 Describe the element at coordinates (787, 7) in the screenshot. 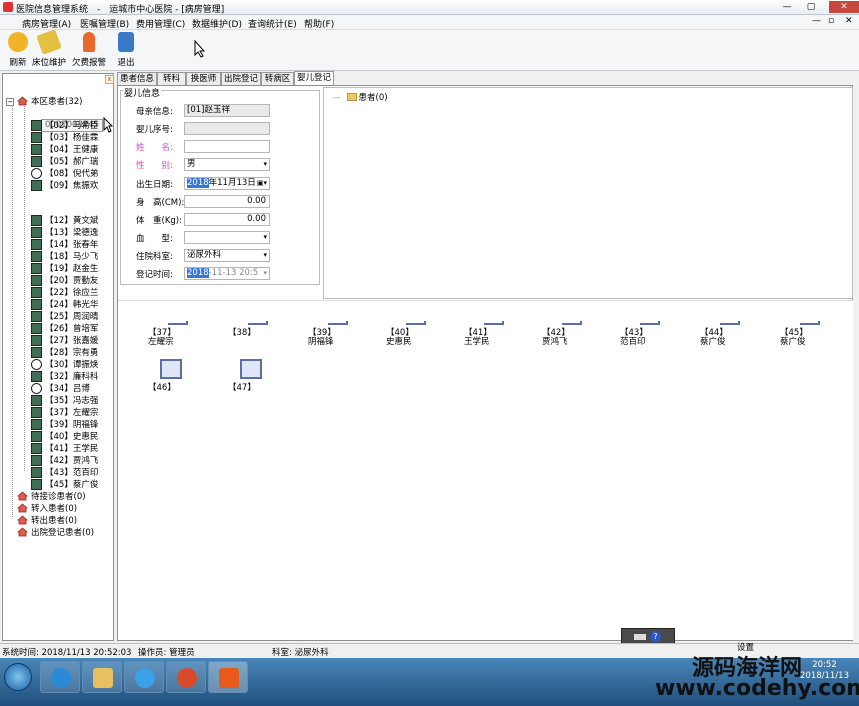

I see `minimize-button: —` at that location.